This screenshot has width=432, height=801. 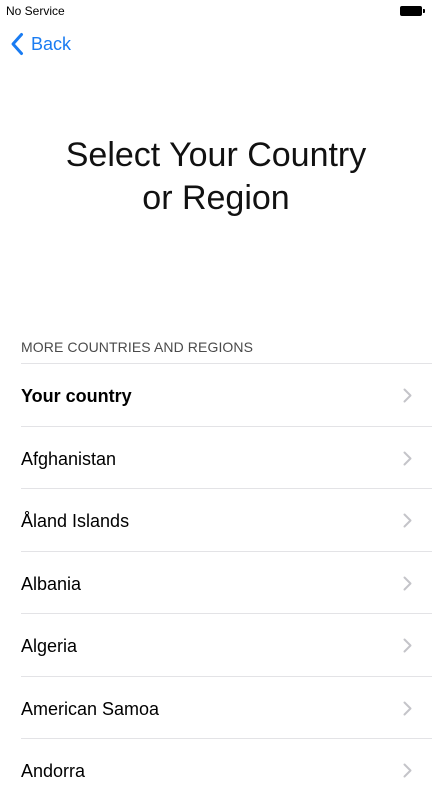 I want to click on country-row: Afghanistan, so click(x=226, y=457).